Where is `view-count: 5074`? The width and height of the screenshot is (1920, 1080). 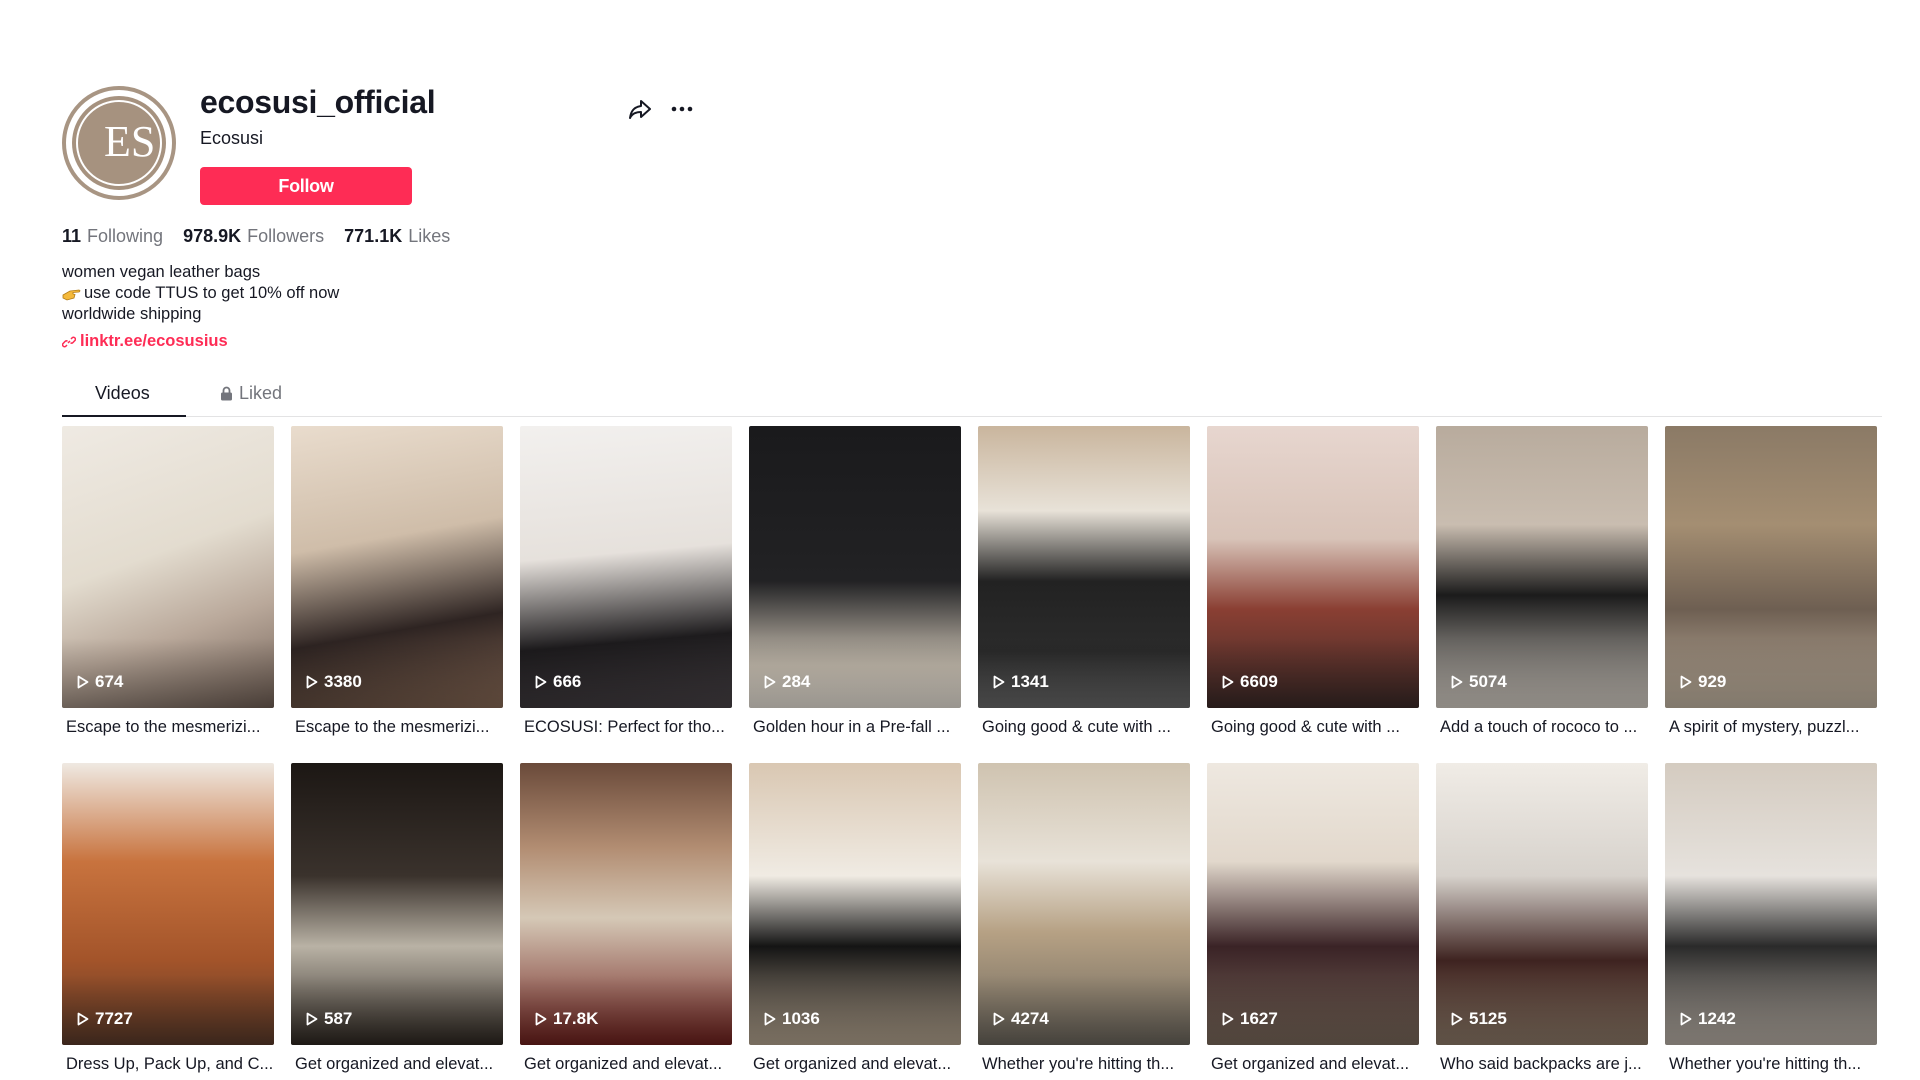
view-count: 5074 is located at coordinates (1479, 682).